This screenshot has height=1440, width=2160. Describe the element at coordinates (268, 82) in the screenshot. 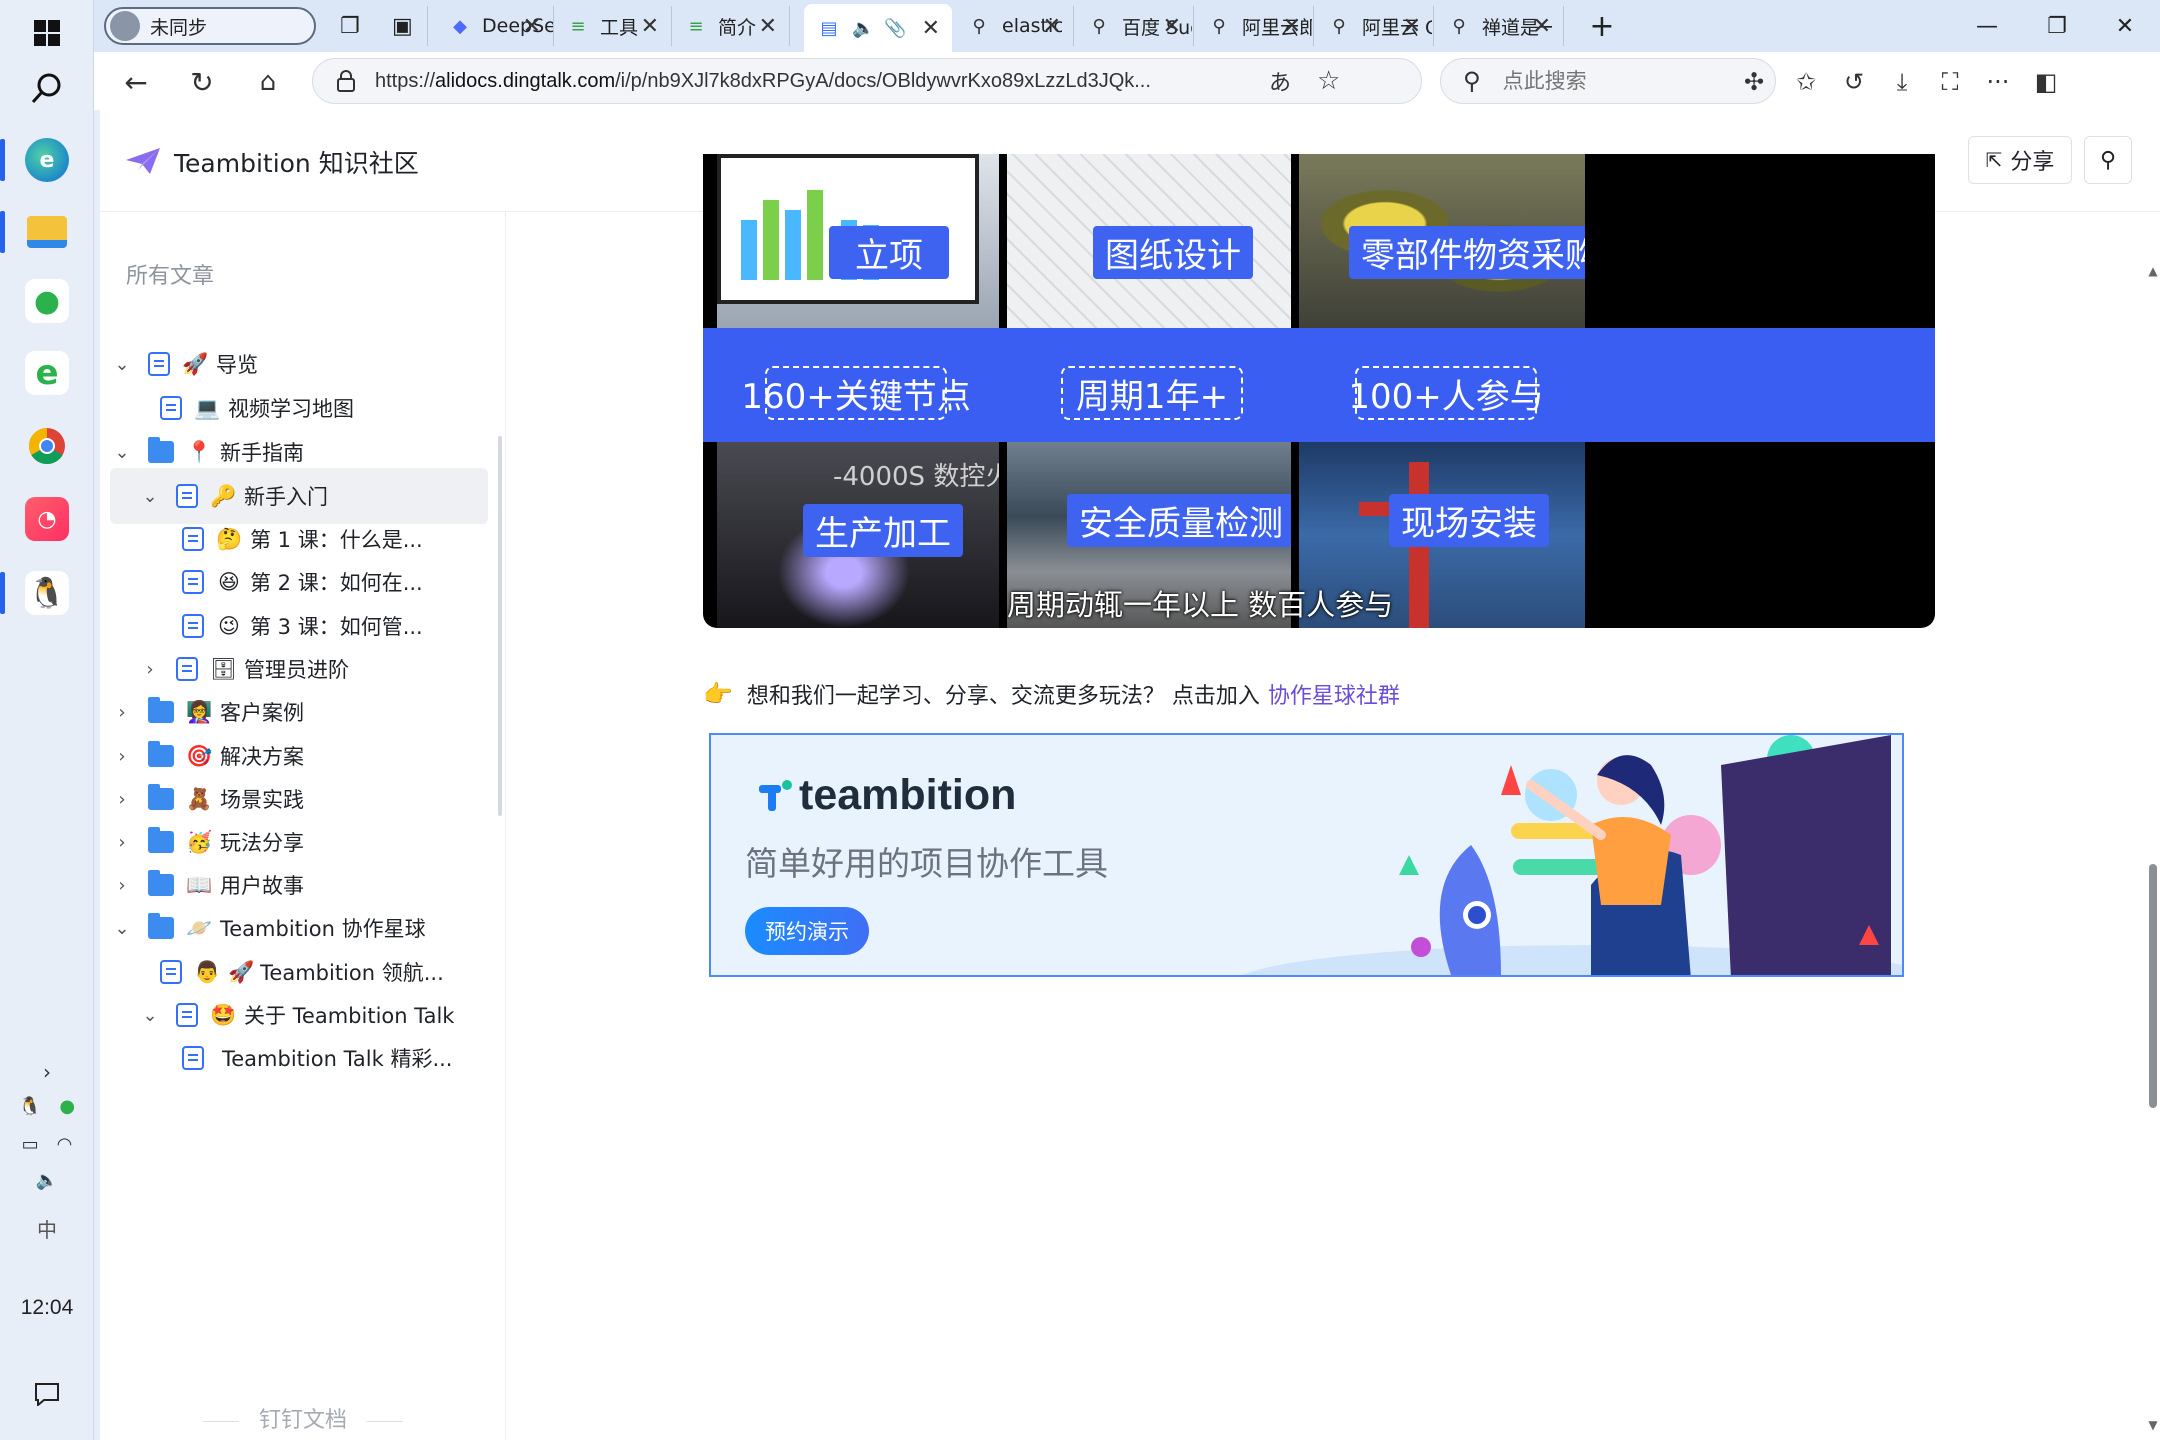

I see `home-button: ⌂` at that location.